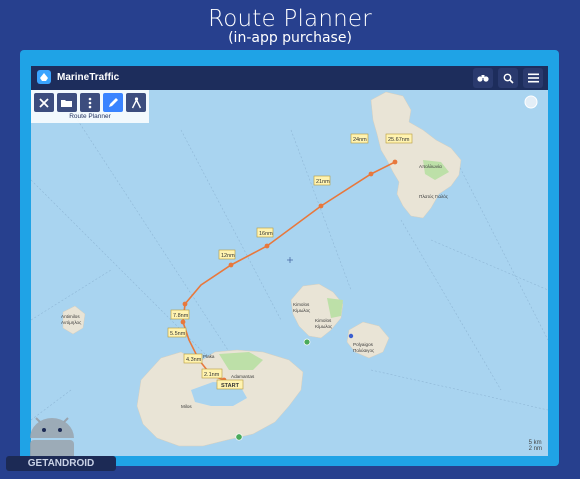 This screenshot has width=580, height=479. Describe the element at coordinates (243, 376) in the screenshot. I see `place-adamantas: Adamantas` at that location.